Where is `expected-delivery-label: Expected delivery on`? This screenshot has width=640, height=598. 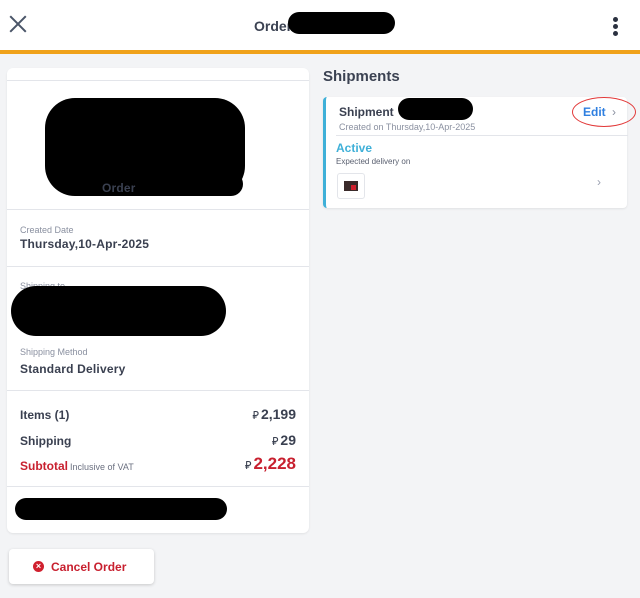
expected-delivery-label: Expected delivery on is located at coordinates (373, 161).